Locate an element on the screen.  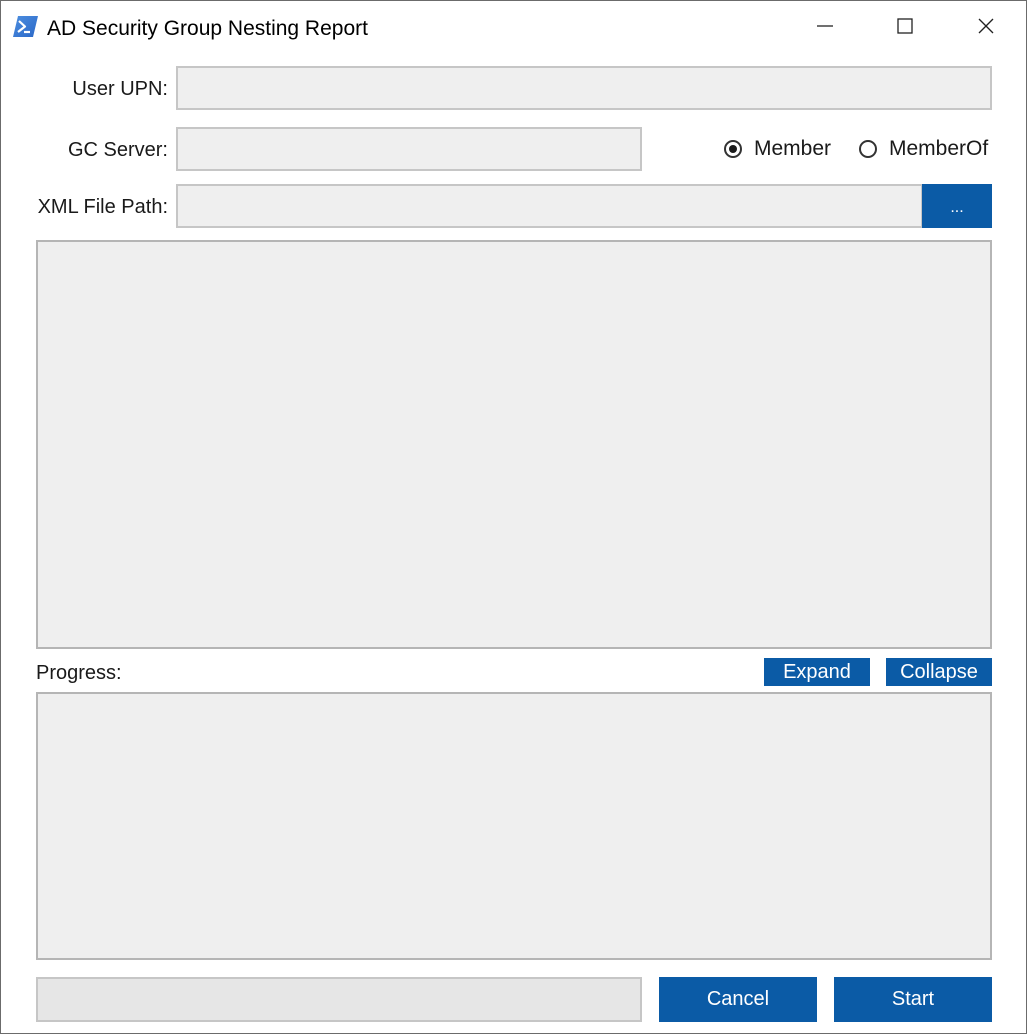
close-icon is located at coordinates (986, 28).